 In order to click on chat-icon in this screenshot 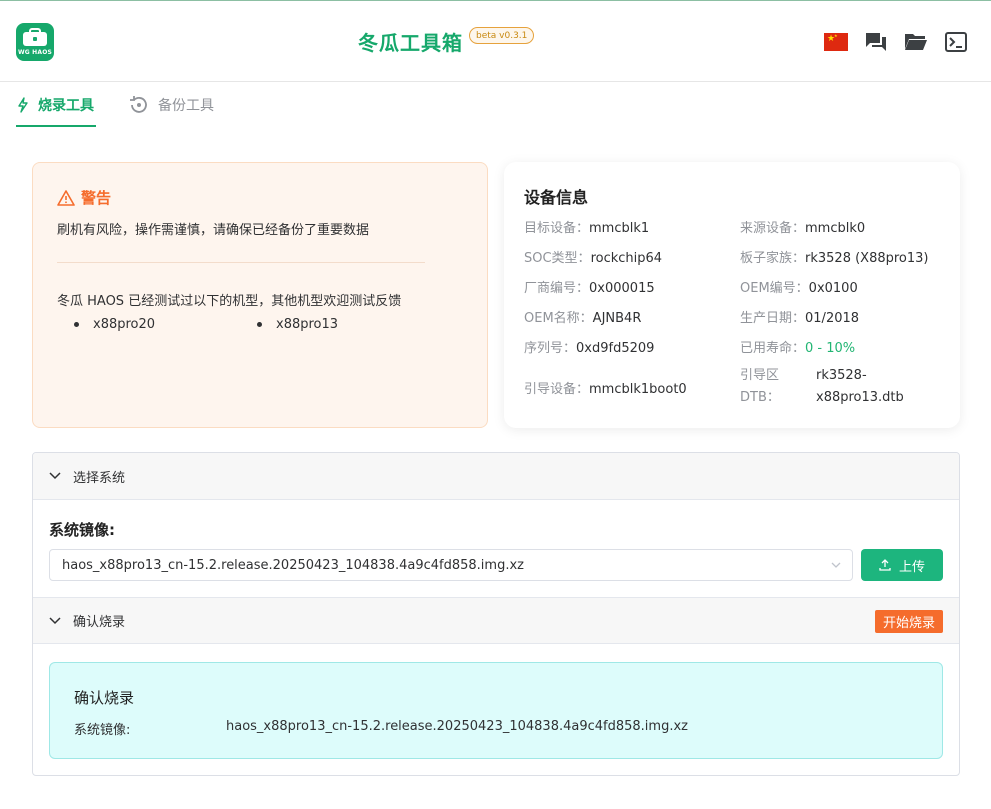, I will do `click(876, 42)`.